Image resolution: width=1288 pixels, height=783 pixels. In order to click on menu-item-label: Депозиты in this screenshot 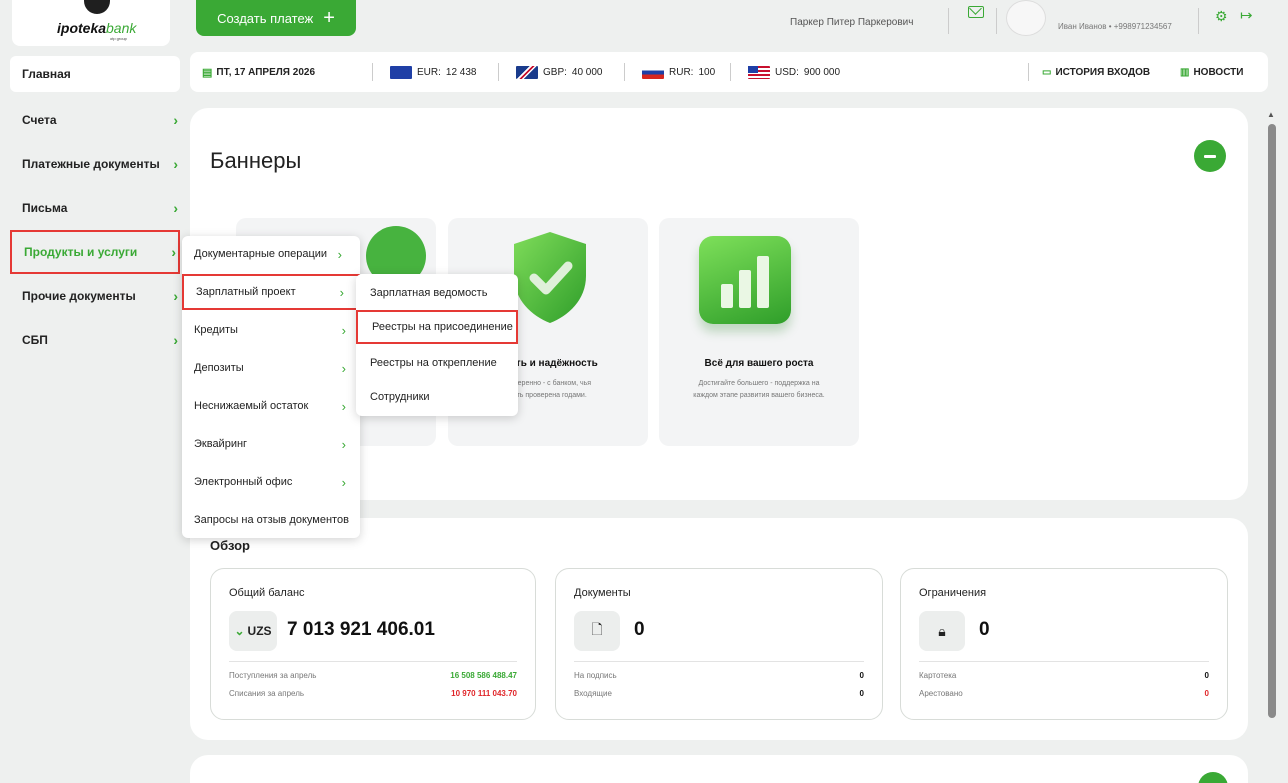, I will do `click(219, 368)`.